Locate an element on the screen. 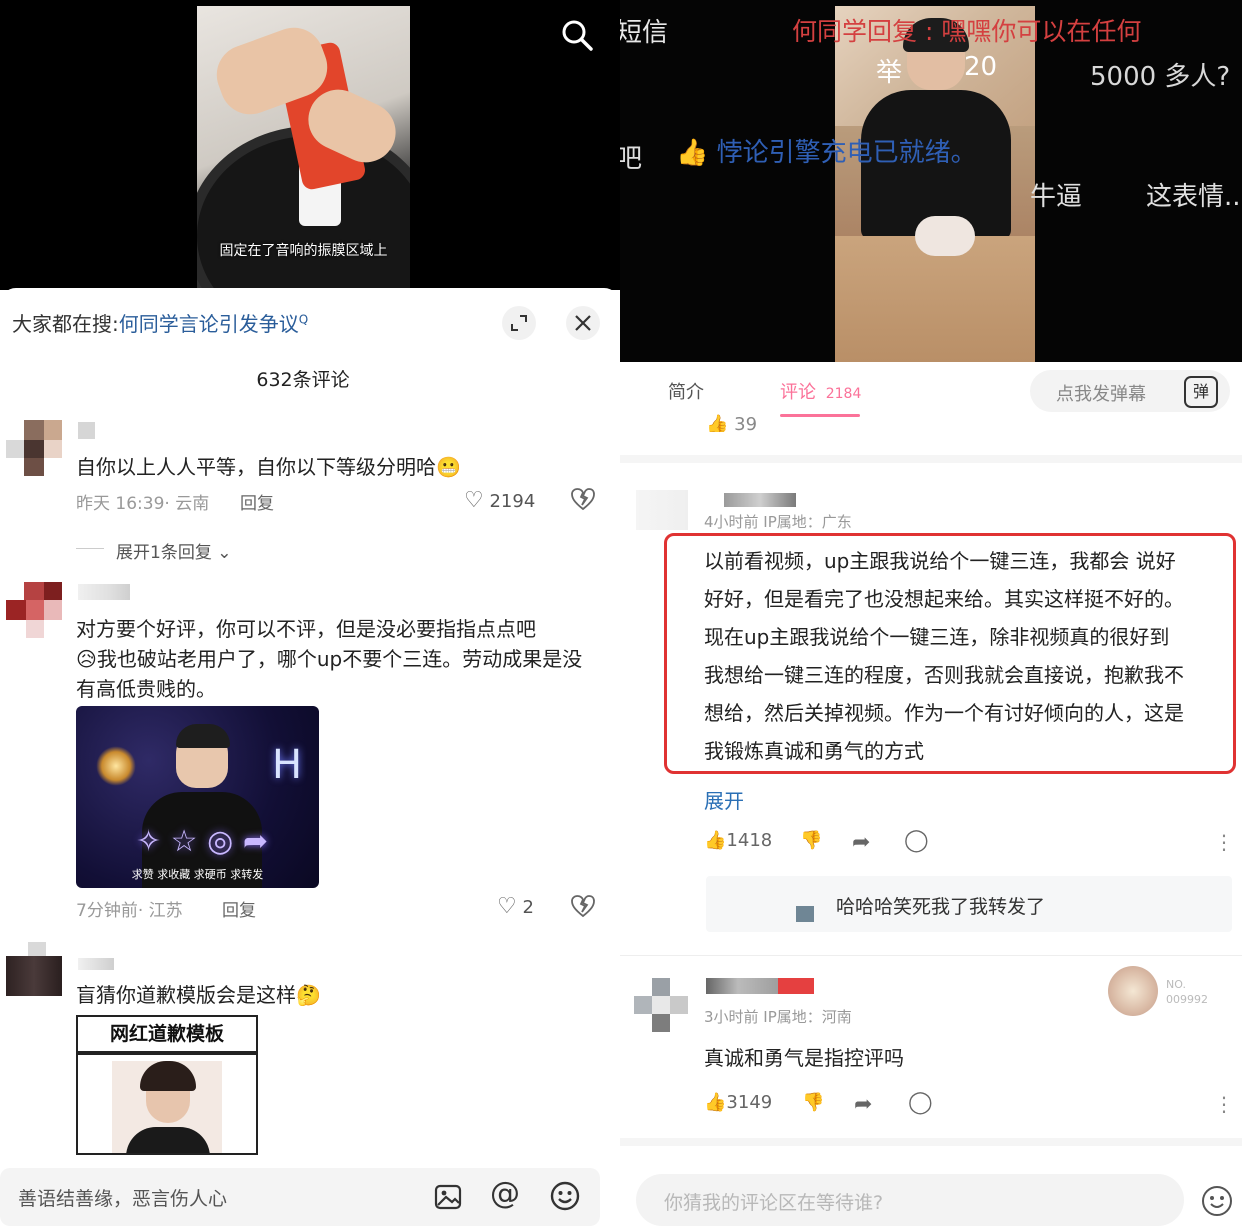  close-button is located at coordinates (583, 323).